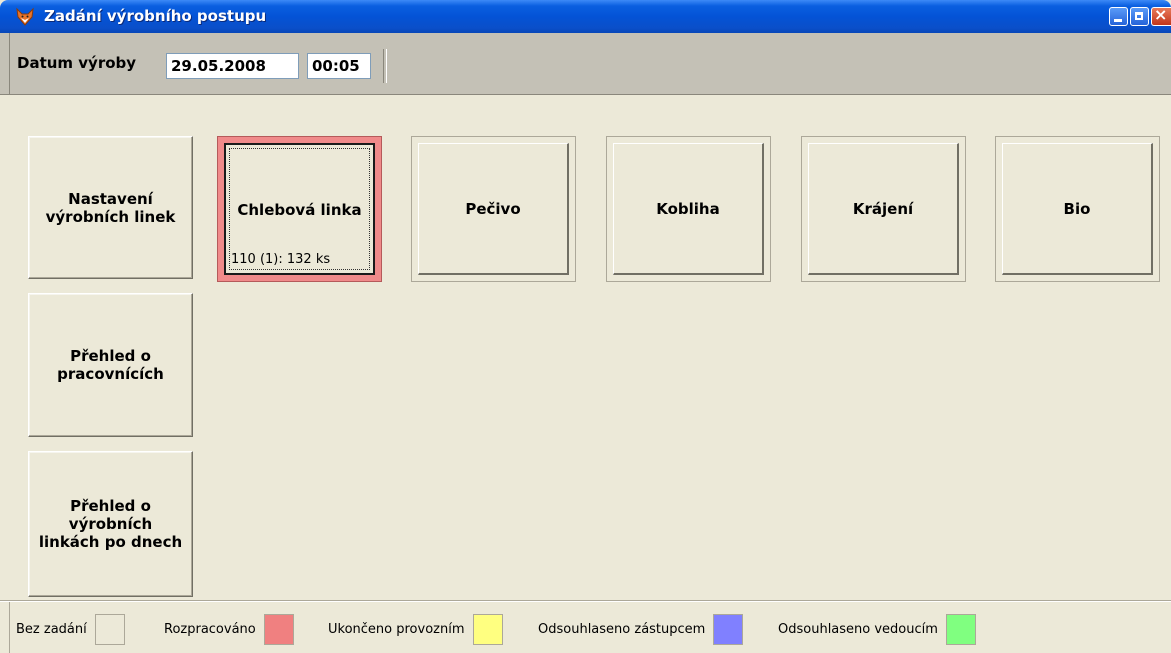 Image resolution: width=1171 pixels, height=653 pixels. What do you see at coordinates (585, 16) in the screenshot?
I see `window-titlebar: Zadání výrobního postupu ×` at bounding box center [585, 16].